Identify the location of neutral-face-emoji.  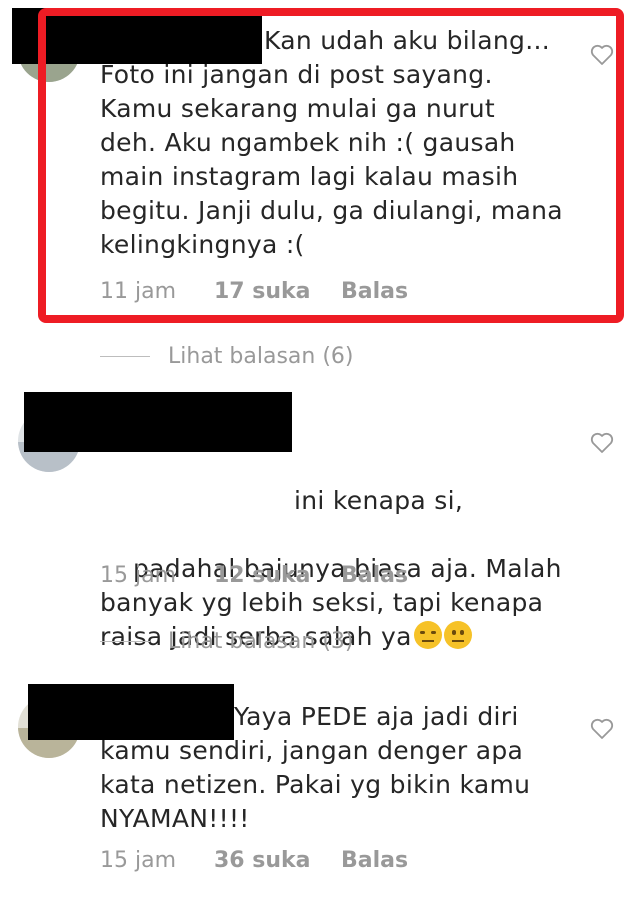
(457, 635).